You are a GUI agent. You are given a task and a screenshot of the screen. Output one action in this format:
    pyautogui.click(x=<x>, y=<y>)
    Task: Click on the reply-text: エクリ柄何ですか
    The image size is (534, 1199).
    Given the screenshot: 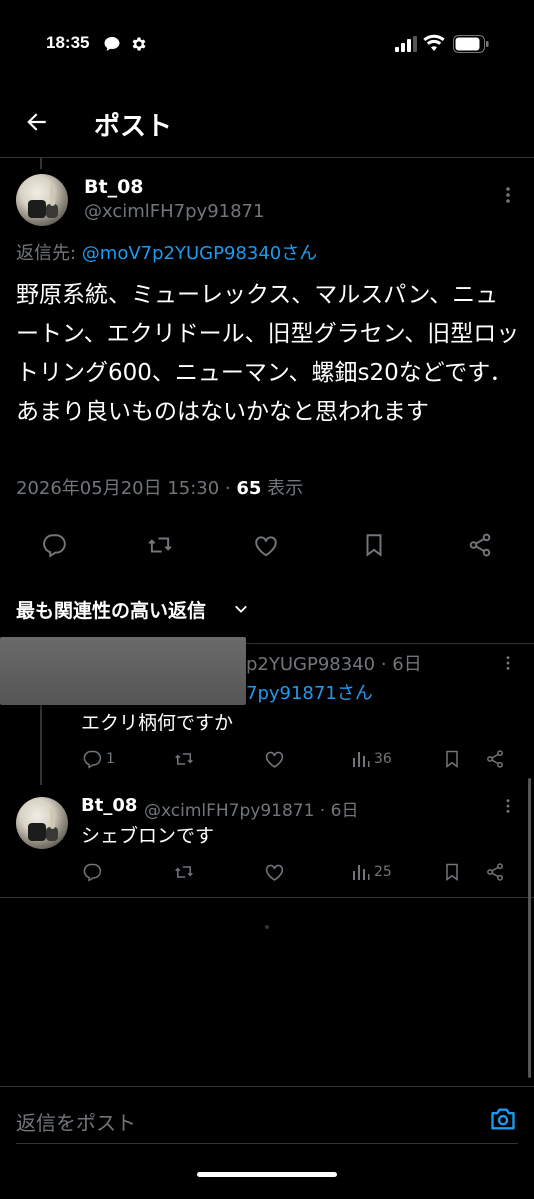 What is the action you would take?
    pyautogui.click(x=157, y=723)
    